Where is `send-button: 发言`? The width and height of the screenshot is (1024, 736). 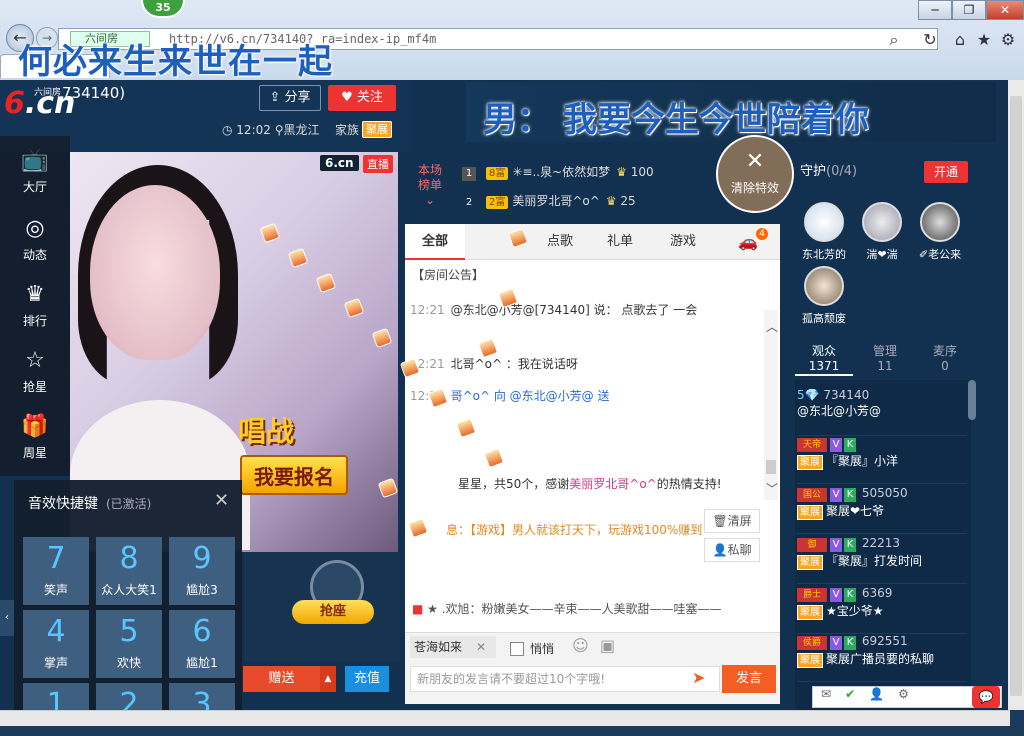
send-button: 发言 is located at coordinates (749, 679).